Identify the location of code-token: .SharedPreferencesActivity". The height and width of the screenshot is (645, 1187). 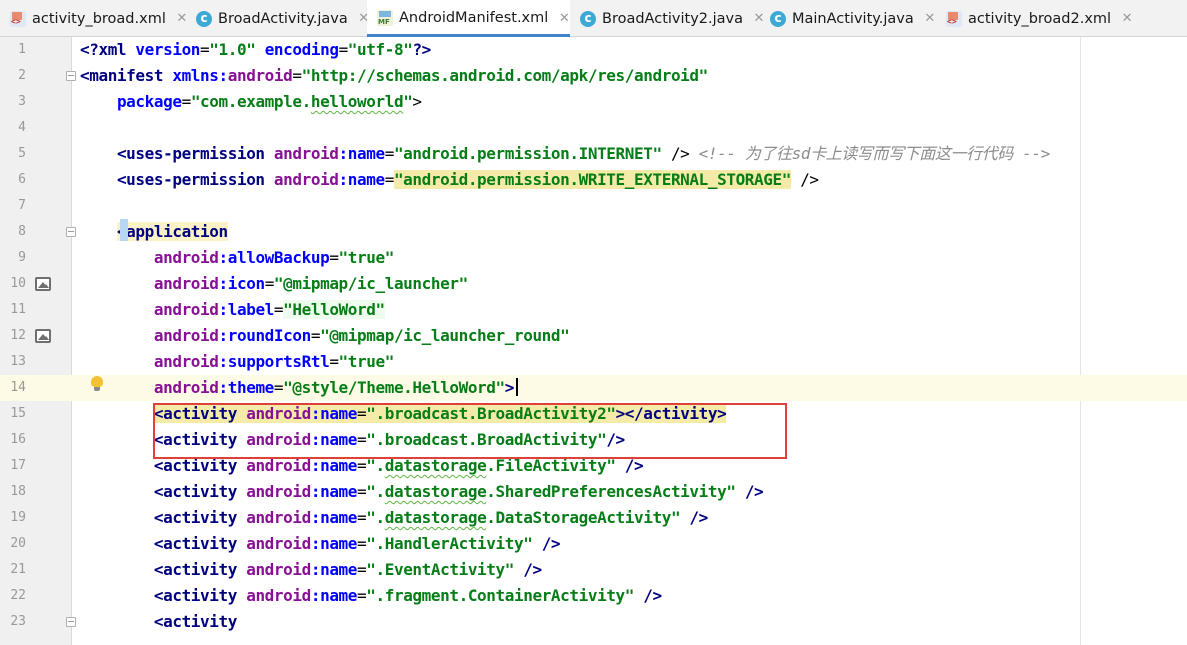
(611, 491).